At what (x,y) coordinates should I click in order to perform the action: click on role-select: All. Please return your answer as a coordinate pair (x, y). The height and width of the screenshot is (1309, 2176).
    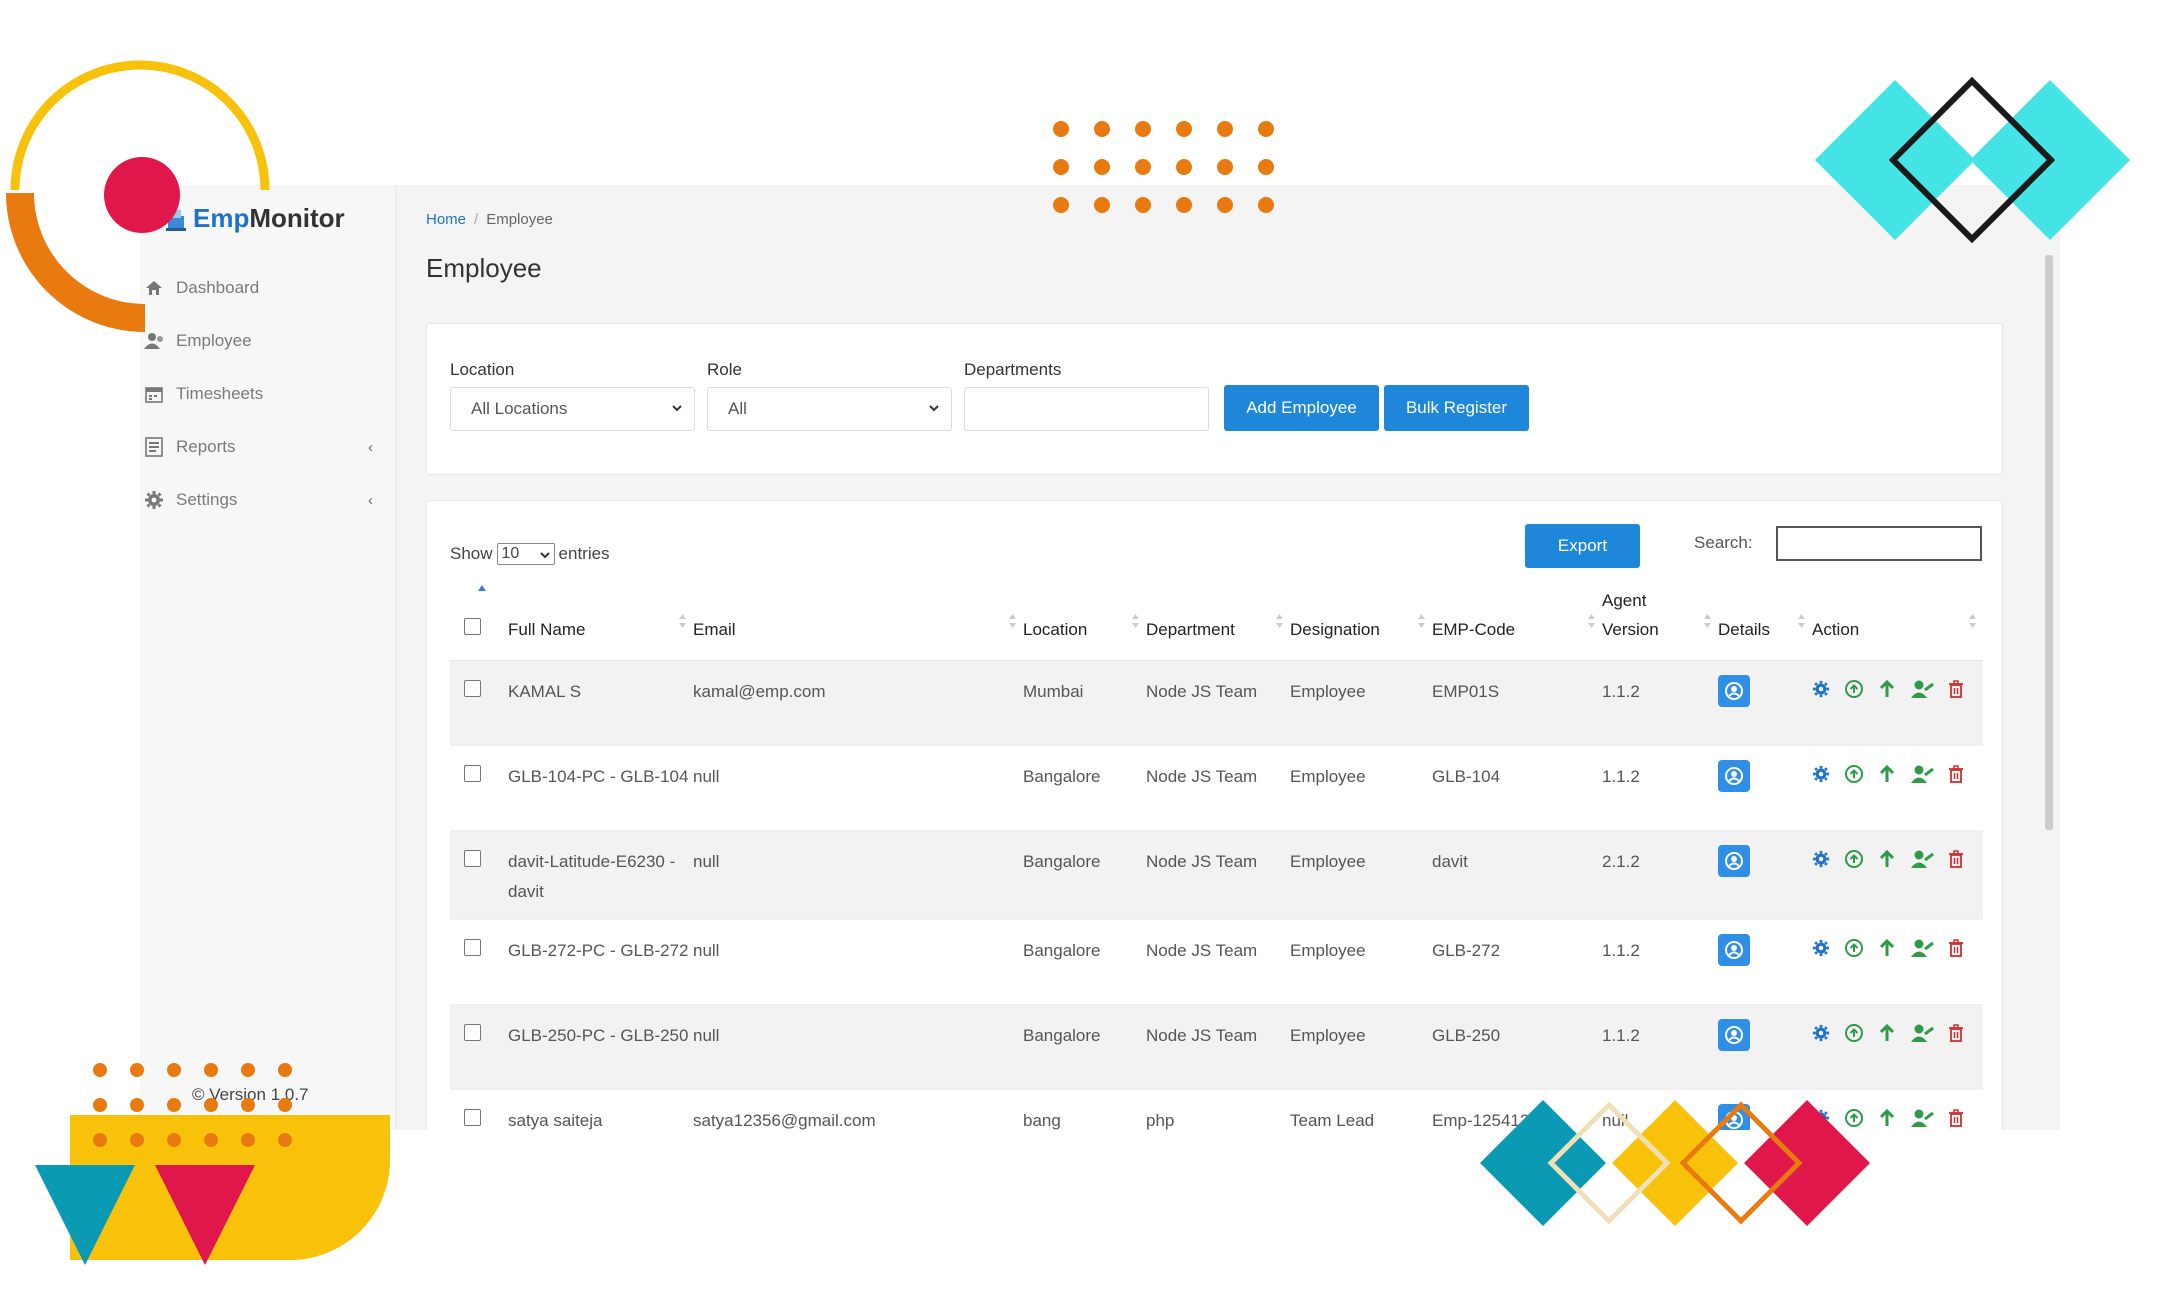
    Looking at the image, I should click on (829, 409).